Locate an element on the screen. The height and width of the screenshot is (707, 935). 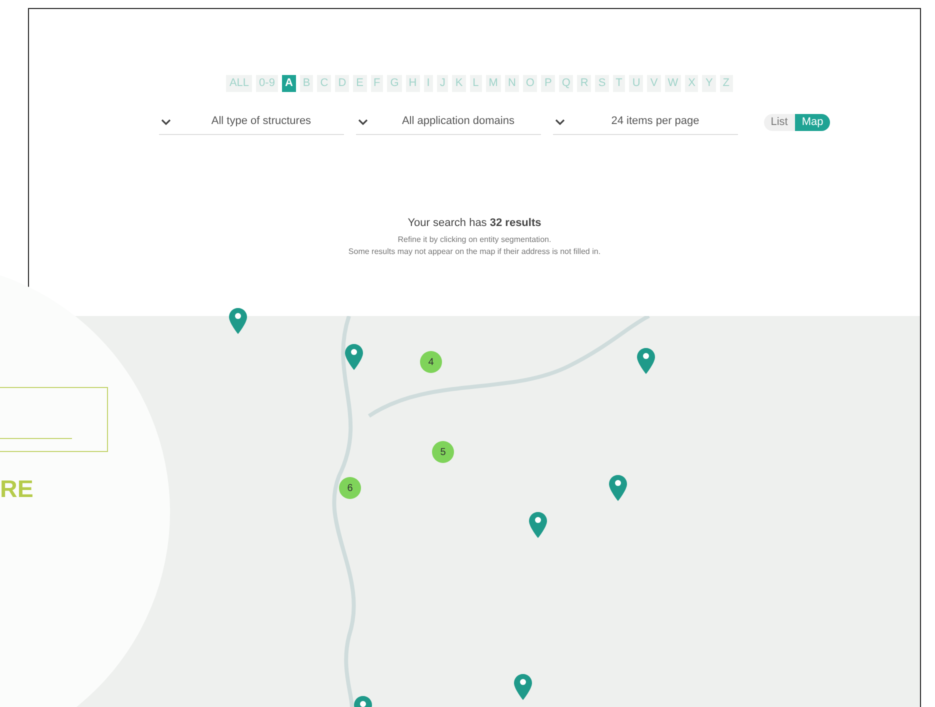
letter-filter: A is located at coordinates (289, 83).